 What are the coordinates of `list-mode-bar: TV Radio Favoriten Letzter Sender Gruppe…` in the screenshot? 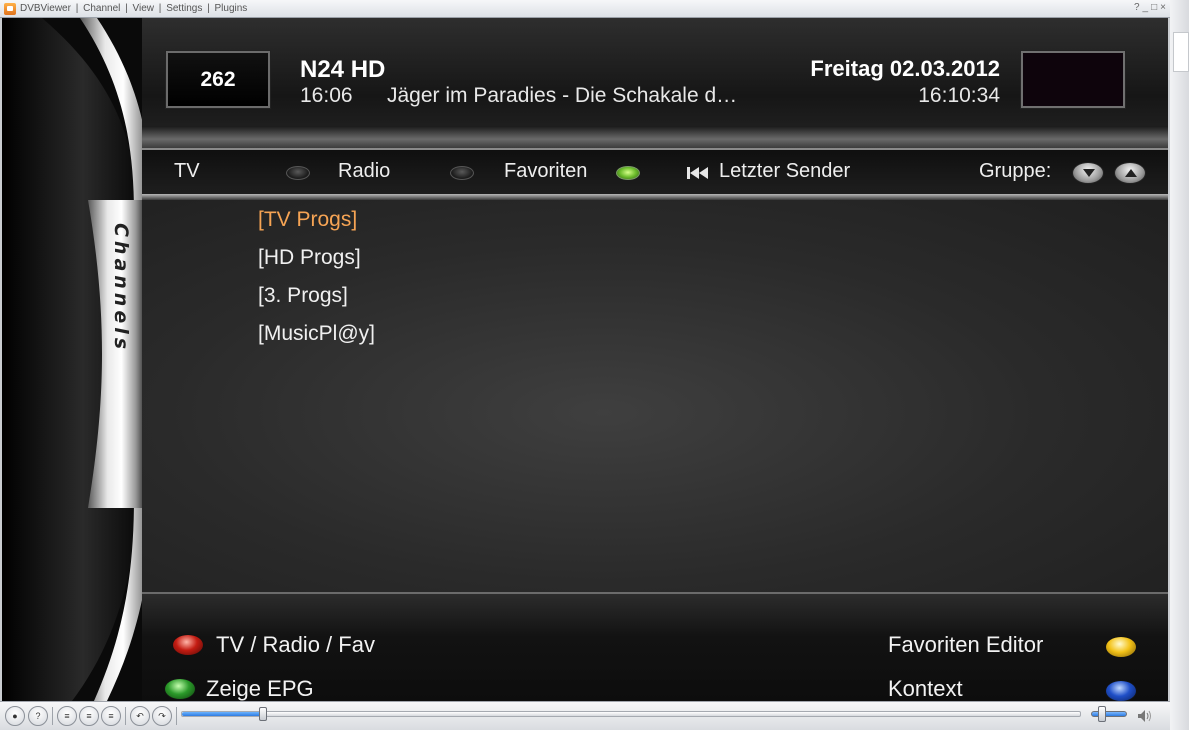 It's located at (655, 171).